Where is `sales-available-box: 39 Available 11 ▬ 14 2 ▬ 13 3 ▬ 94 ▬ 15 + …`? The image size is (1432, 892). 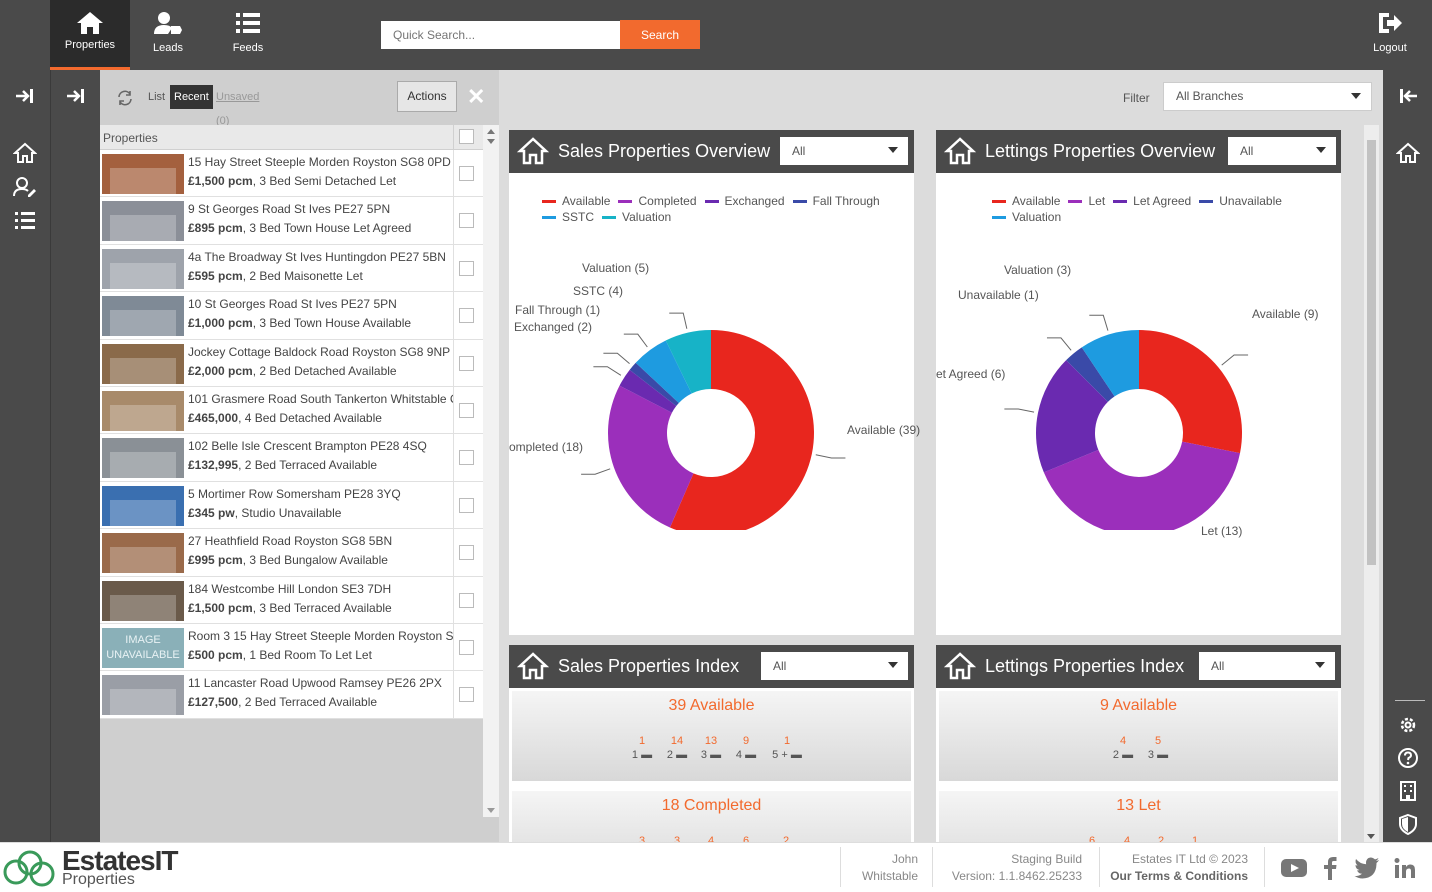 sales-available-box: 39 Available 11 ▬ 14 2 ▬ 13 3 ▬ 94 ▬ 15 + … is located at coordinates (711, 736).